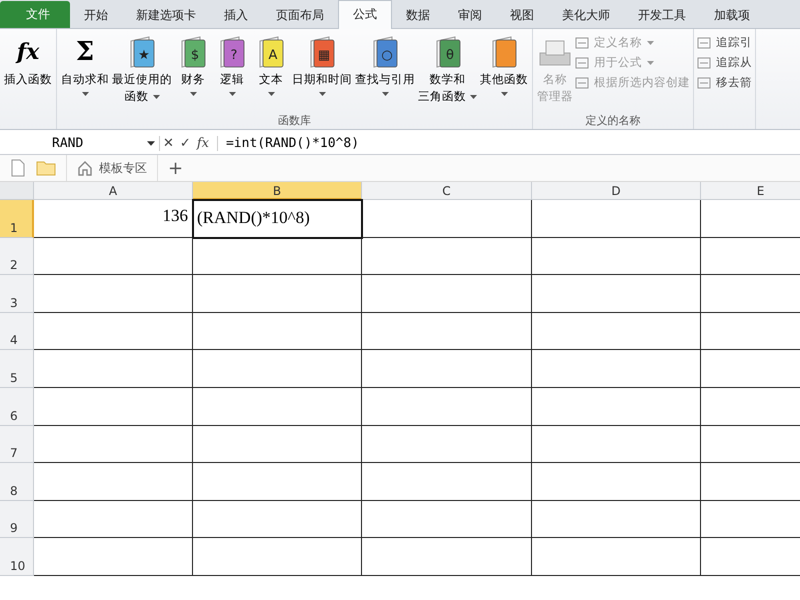  What do you see at coordinates (17, 257) in the screenshot?
I see `row-header: 2` at bounding box center [17, 257].